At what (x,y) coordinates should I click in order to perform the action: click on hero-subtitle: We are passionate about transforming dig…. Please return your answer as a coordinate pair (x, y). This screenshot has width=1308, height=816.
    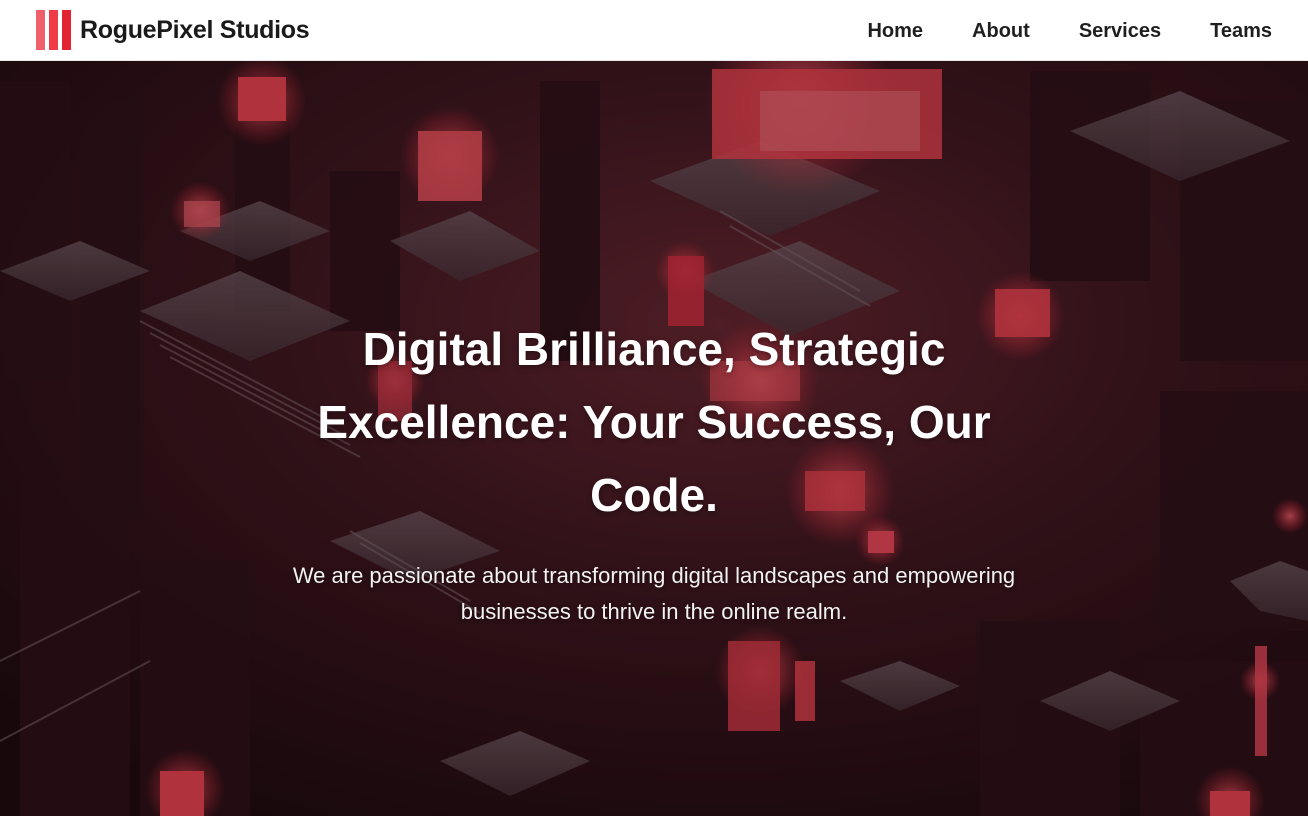
    Looking at the image, I should click on (654, 593).